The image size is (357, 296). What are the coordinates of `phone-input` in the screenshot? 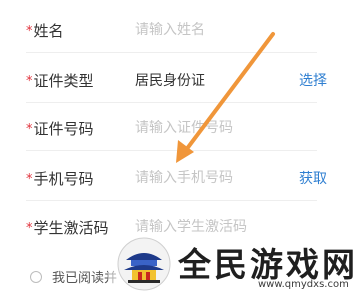 It's located at (209, 178).